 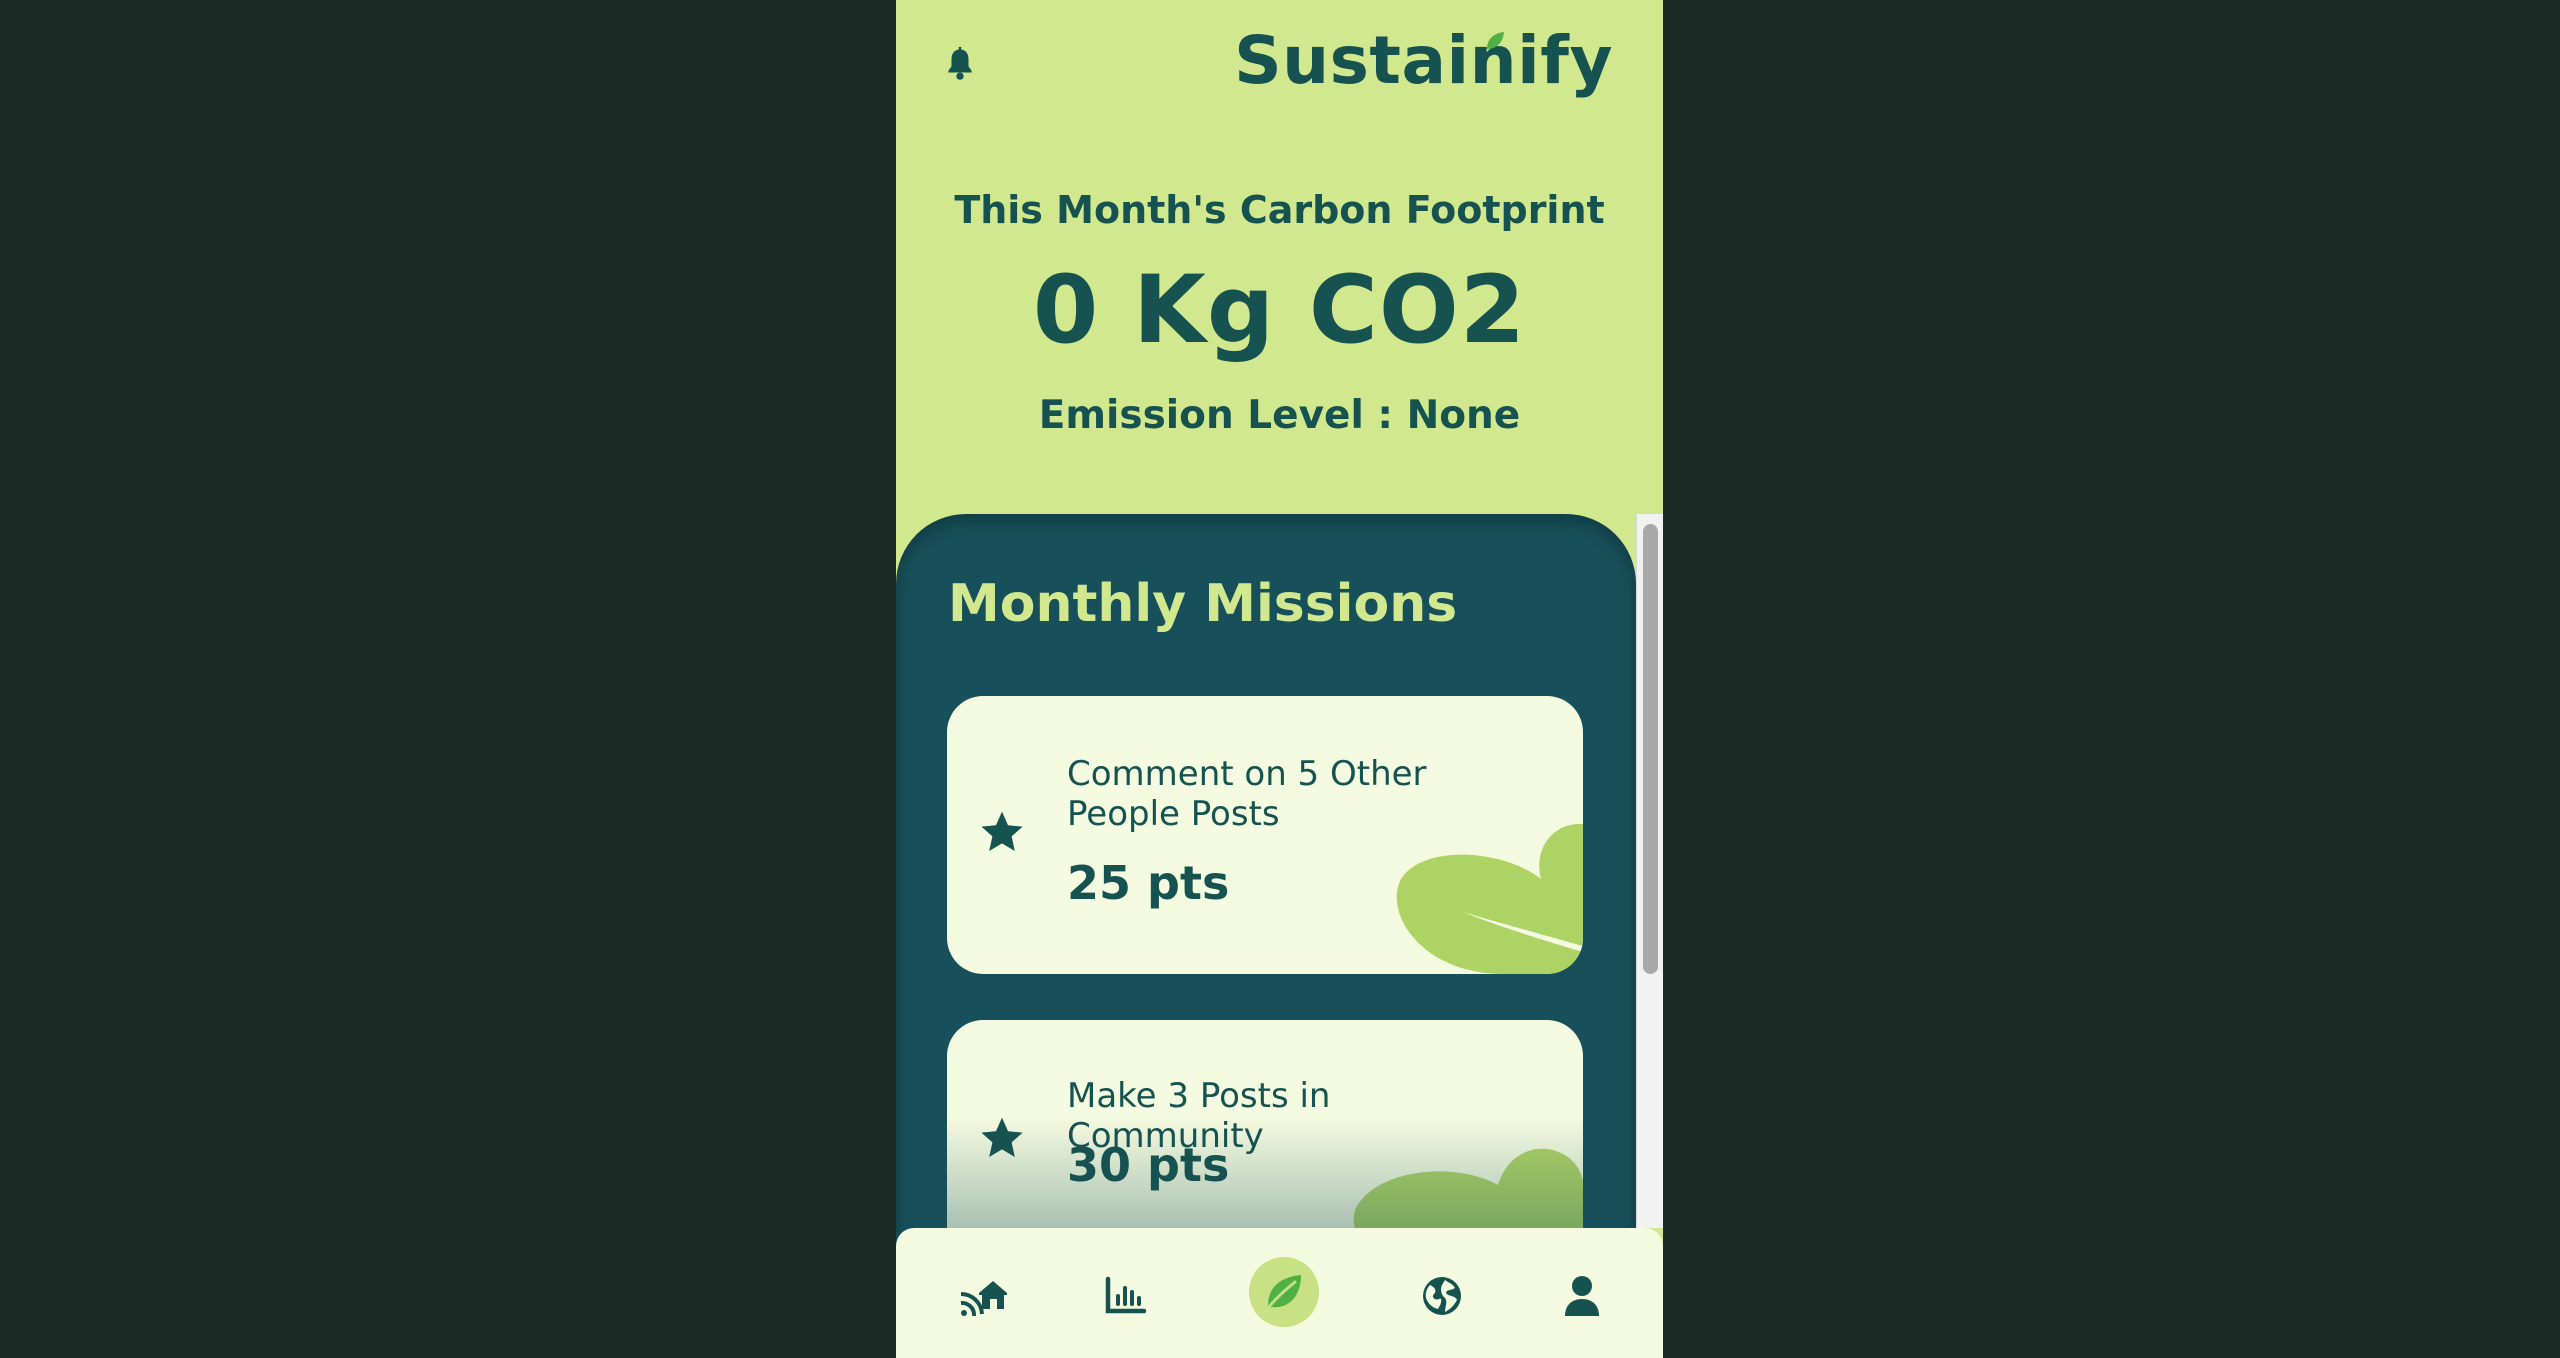 What do you see at coordinates (1279, 210) in the screenshot?
I see `summary-title: This Month's Carbon Footprint` at bounding box center [1279, 210].